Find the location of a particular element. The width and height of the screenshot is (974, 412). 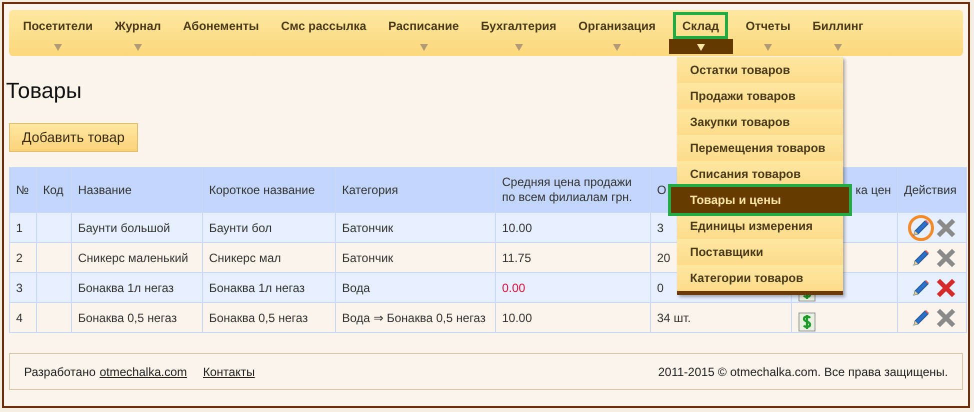

column-header: Категория is located at coordinates (416, 190).